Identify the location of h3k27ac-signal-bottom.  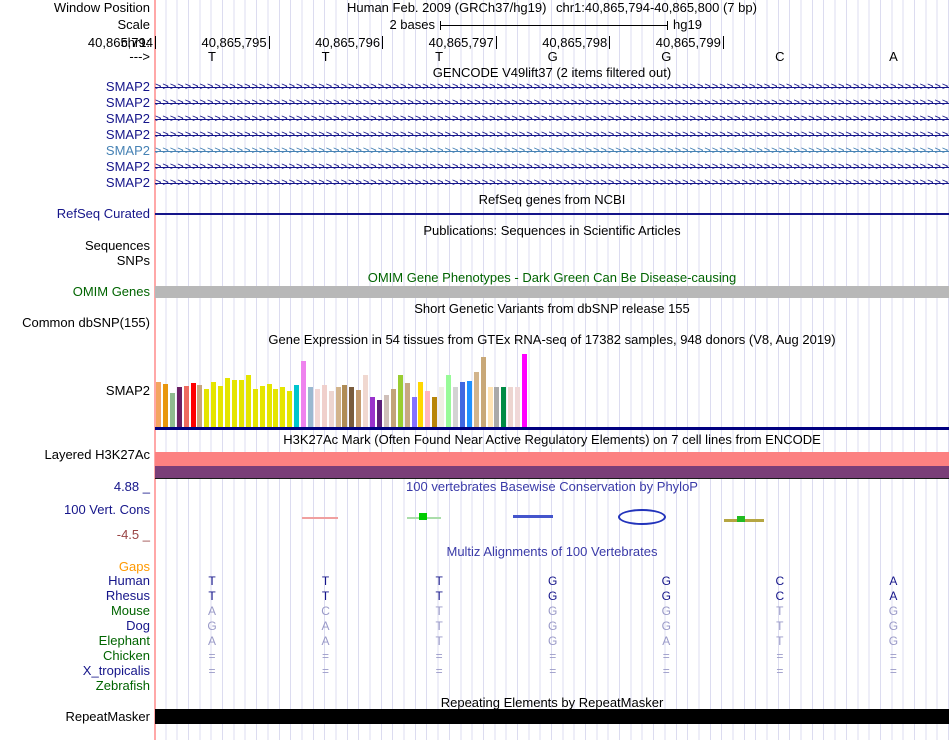
(552, 472).